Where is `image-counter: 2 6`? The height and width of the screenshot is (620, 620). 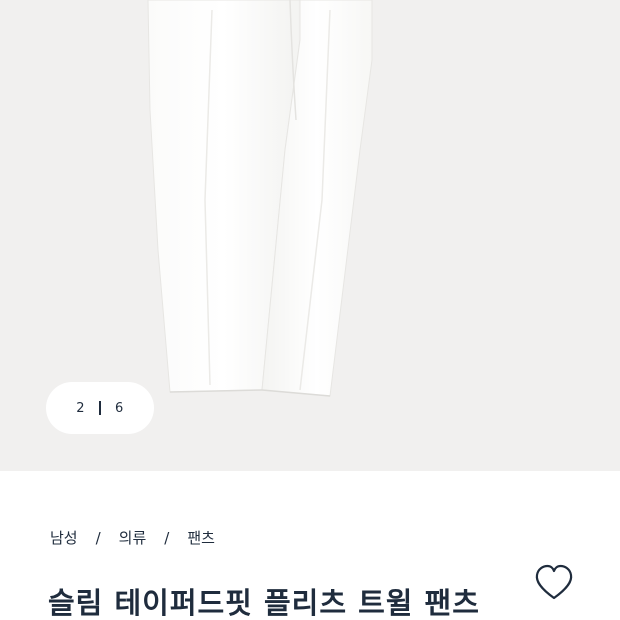
image-counter: 2 6 is located at coordinates (100, 408).